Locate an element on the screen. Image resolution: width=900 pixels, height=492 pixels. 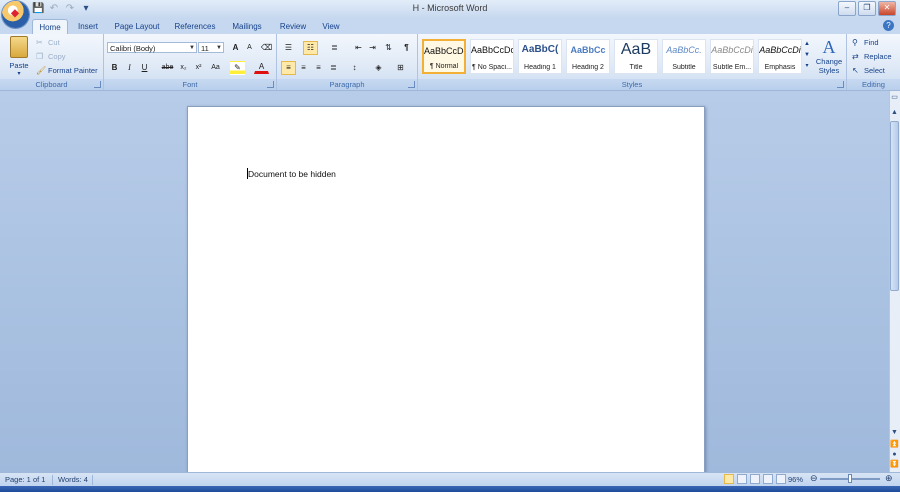
draft-view-icon is located at coordinates (781, 479).